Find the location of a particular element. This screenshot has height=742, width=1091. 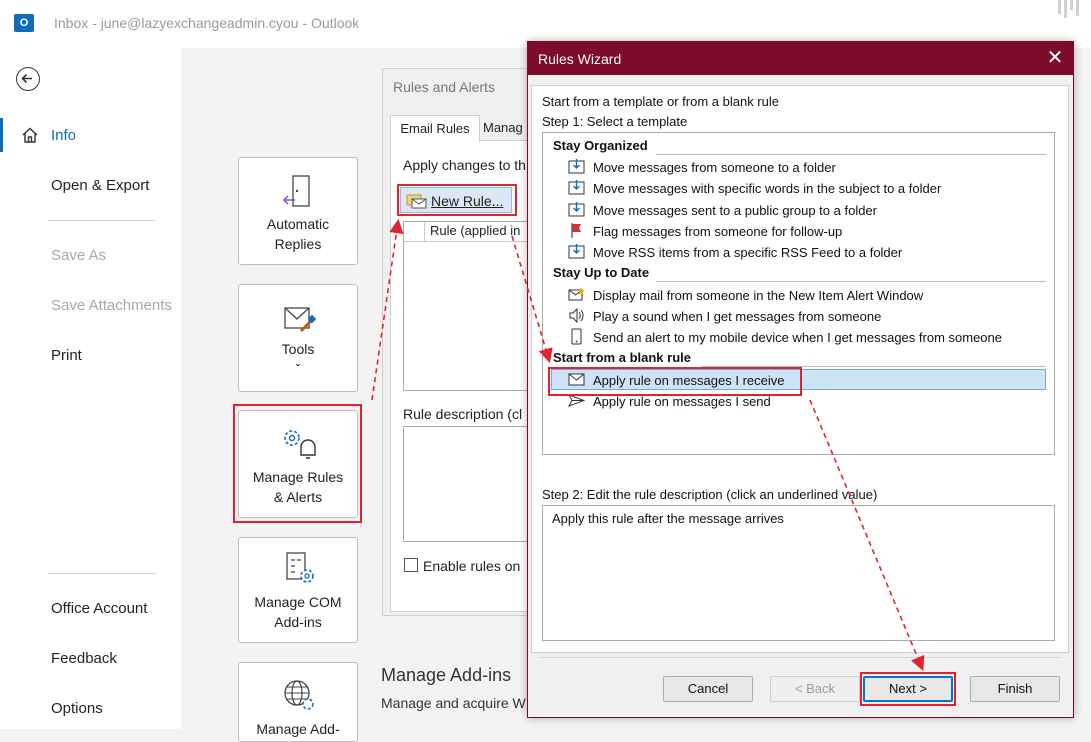

manage-addins-button: Manage Add- is located at coordinates (298, 702).